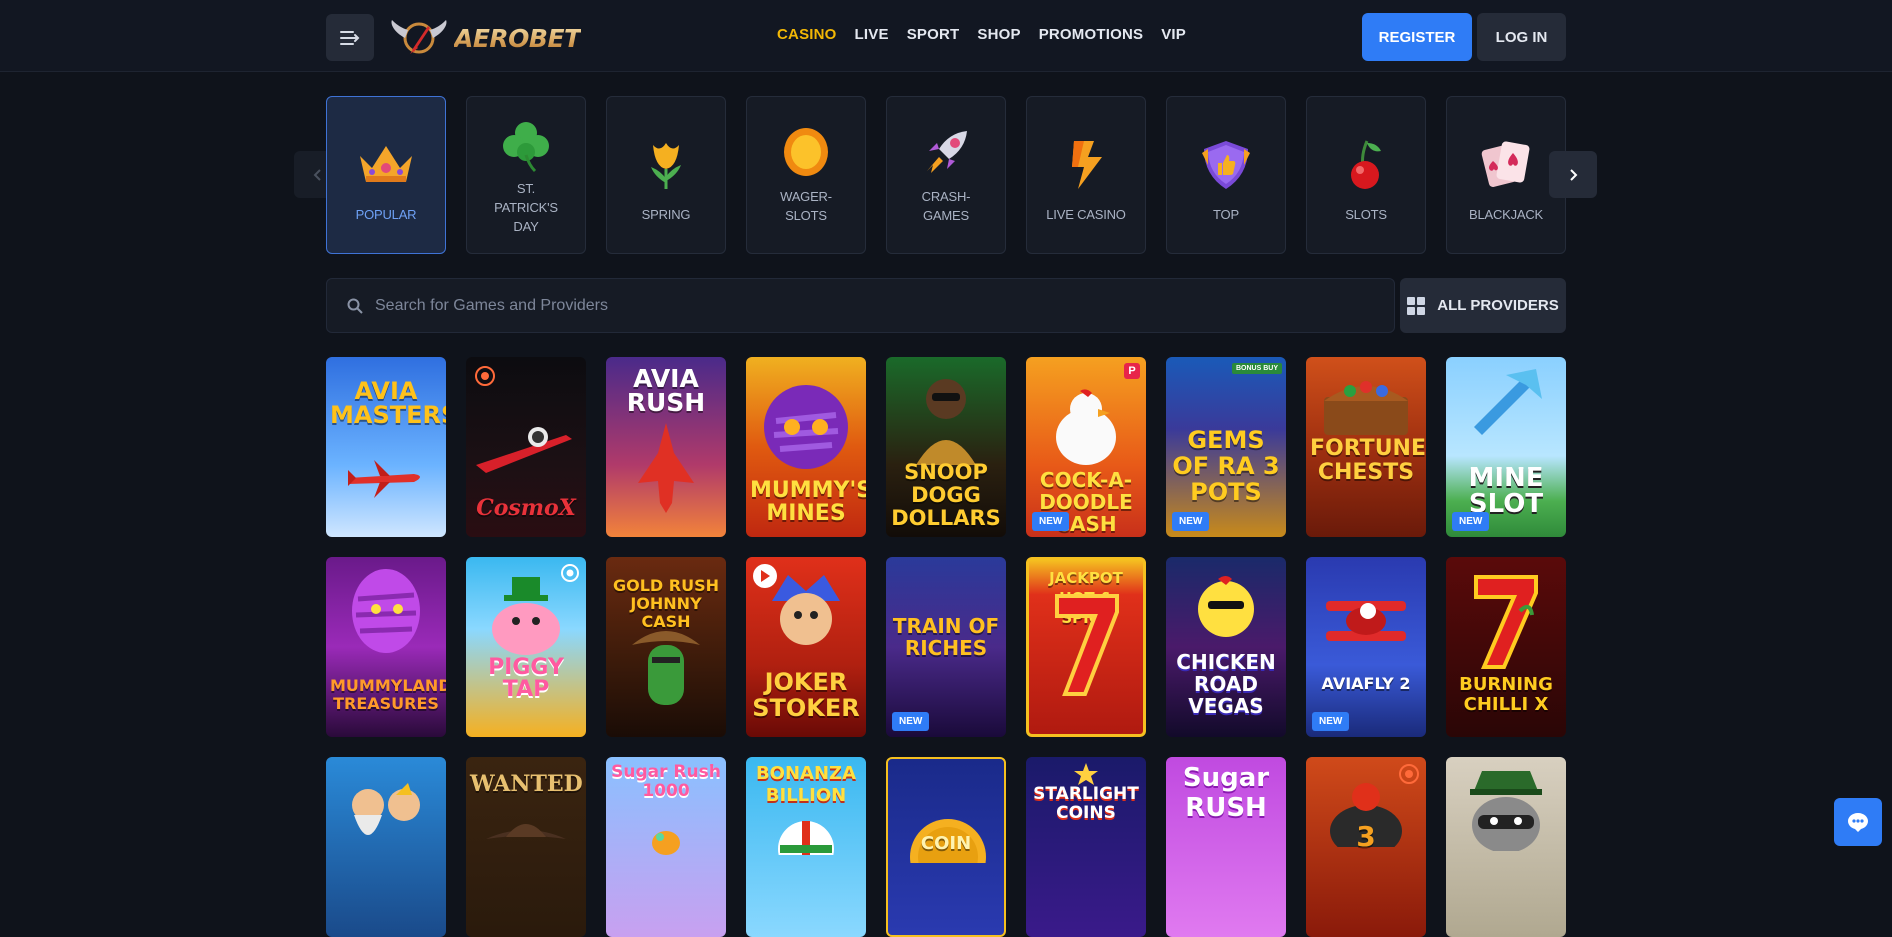 This screenshot has height=937, width=1892. I want to click on search-input, so click(825, 305).